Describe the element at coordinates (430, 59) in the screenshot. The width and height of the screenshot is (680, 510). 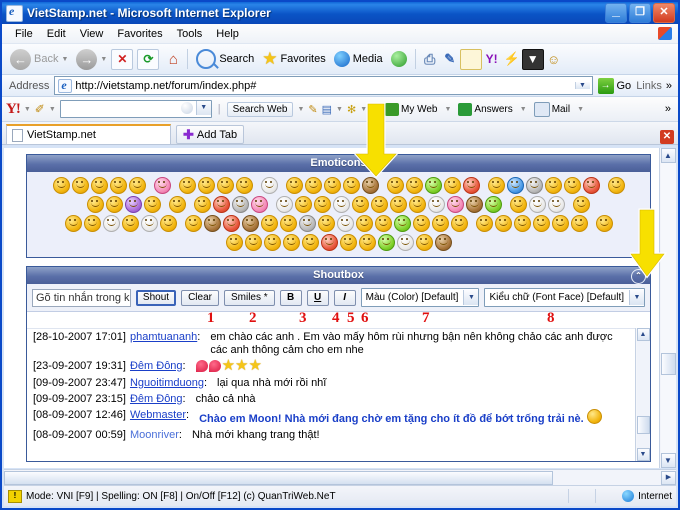
I see `print-button: ⎙` at that location.